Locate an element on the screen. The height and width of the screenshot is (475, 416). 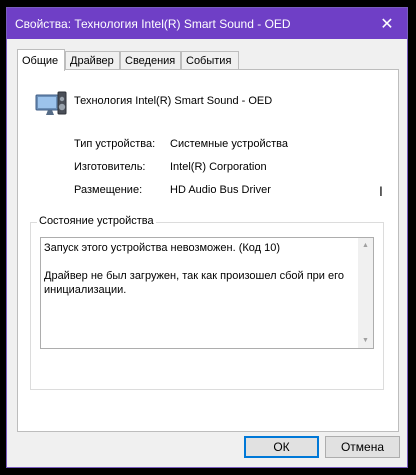
close-icon: ✕ is located at coordinates (387, 24).